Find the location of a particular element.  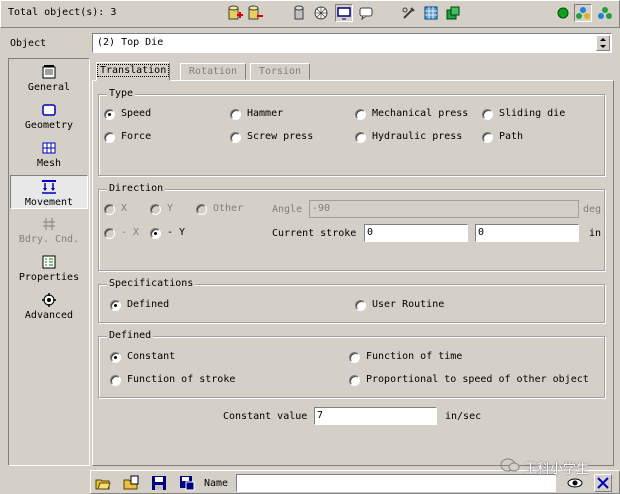

open-folder-icon is located at coordinates (103, 483).